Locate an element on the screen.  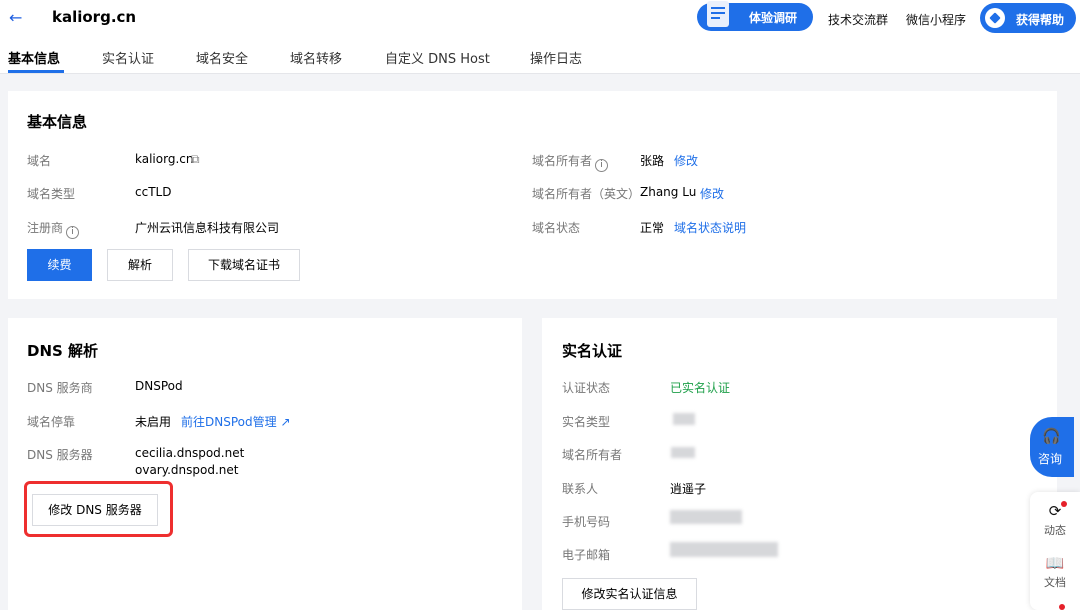
status-help-link: 域名状态说明 is located at coordinates (710, 227).